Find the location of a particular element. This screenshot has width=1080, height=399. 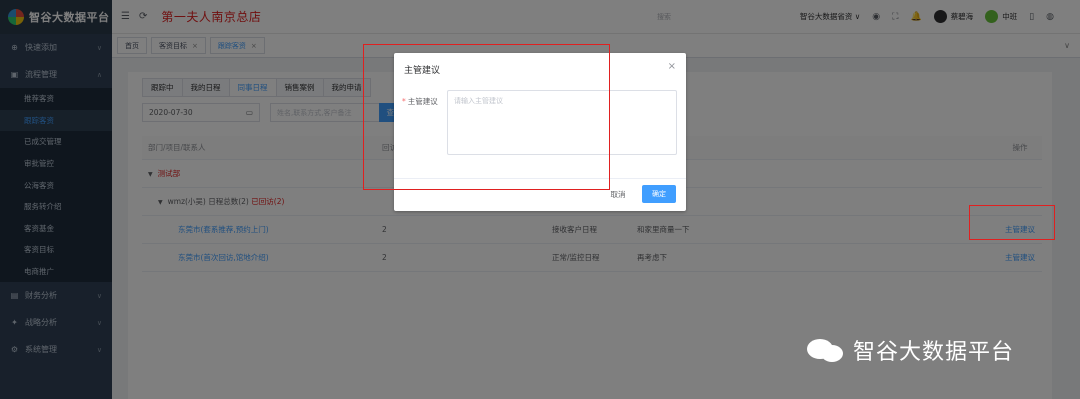

highlight-box-action is located at coordinates (1012, 222).